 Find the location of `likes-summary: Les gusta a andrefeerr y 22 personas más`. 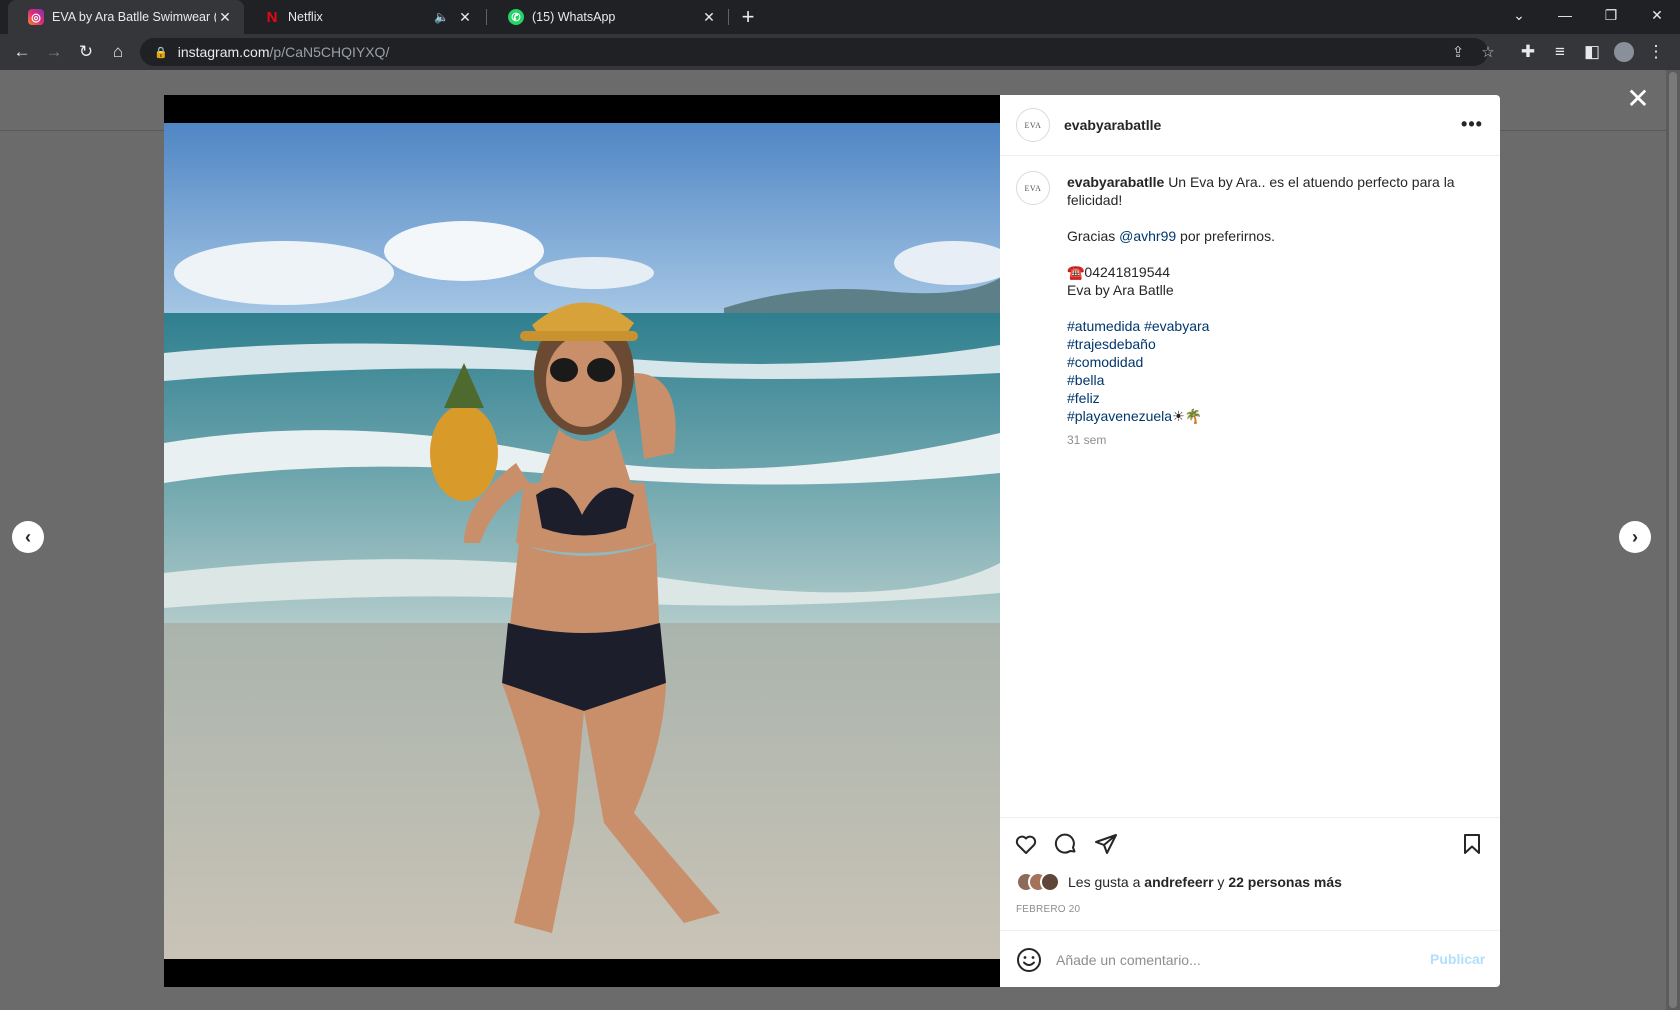

likes-summary: Les gusta a andrefeerr y 22 personas más is located at coordinates (1179, 882).